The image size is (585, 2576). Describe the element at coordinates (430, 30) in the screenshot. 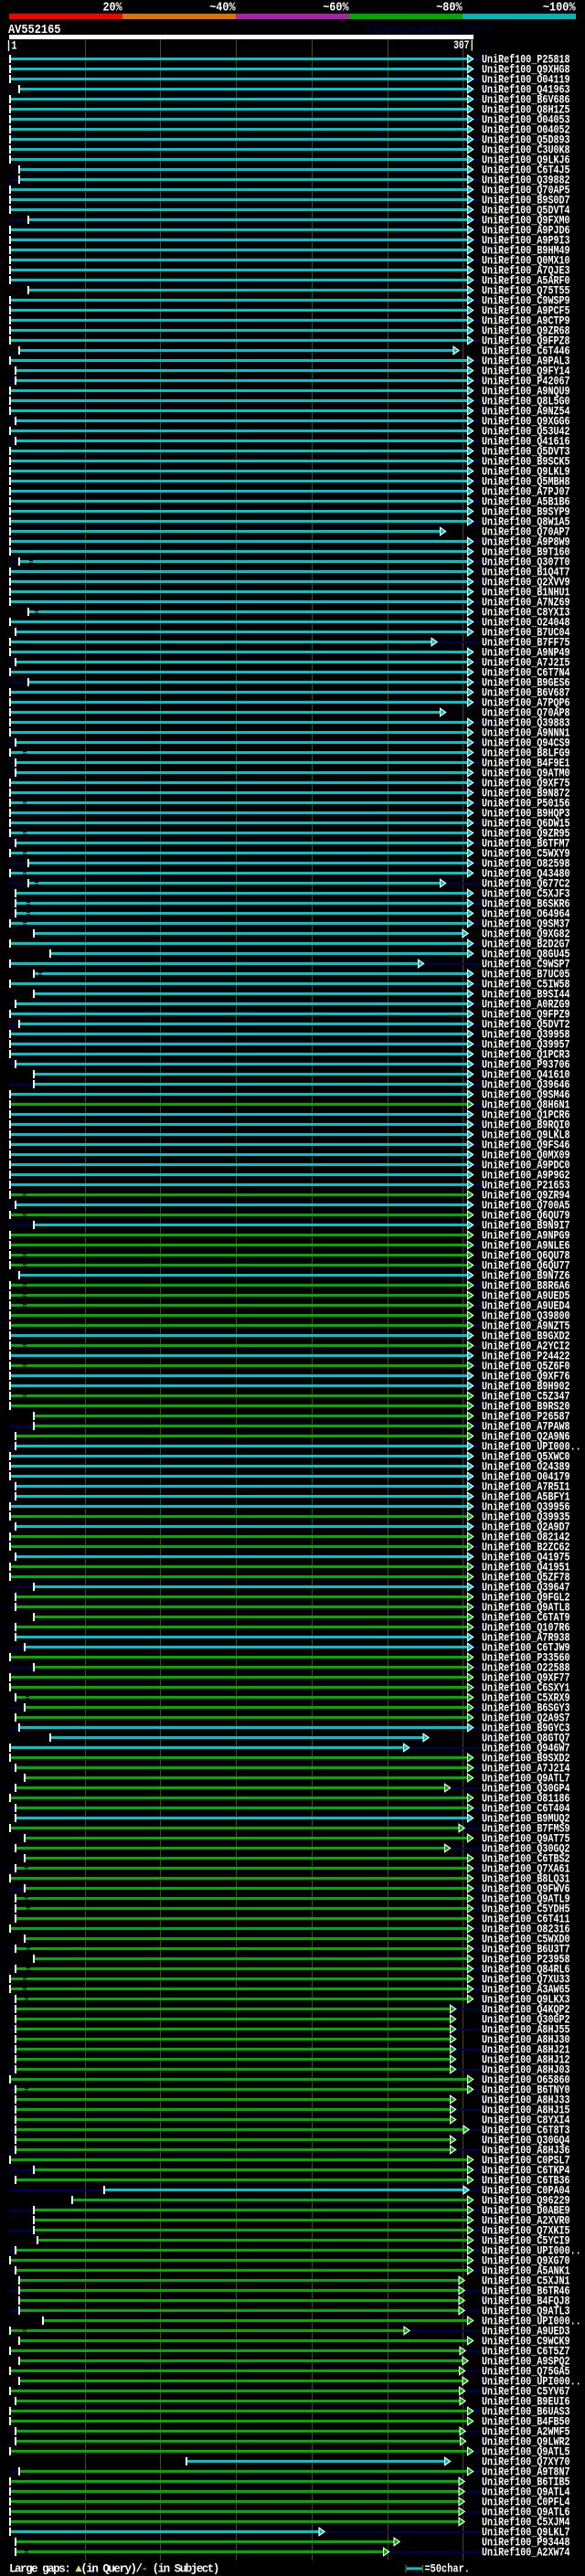

I see `svg-text: AlignView.pm Beta rel.7` at that location.